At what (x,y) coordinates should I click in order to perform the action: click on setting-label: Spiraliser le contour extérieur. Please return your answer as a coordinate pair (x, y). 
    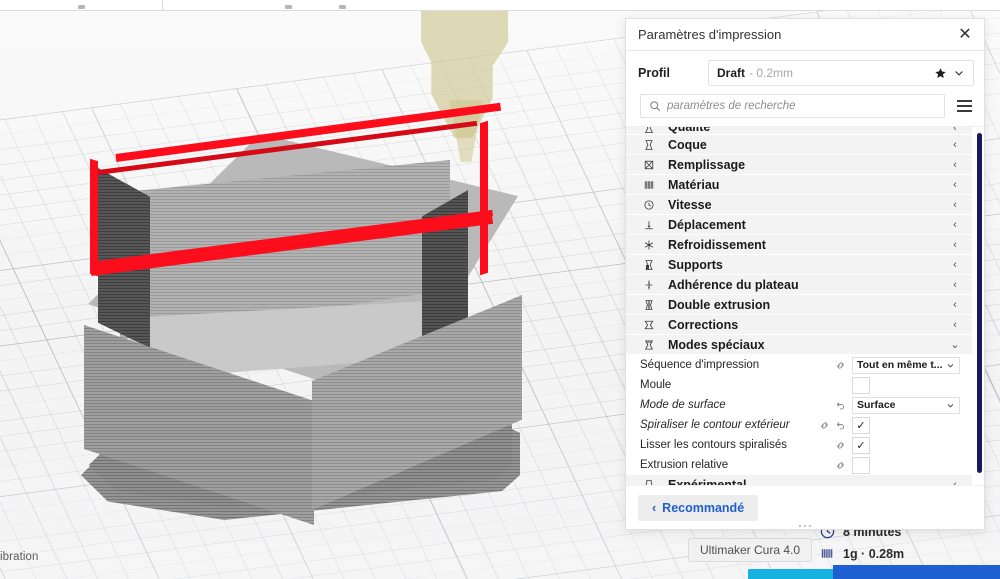
    Looking at the image, I should click on (715, 425).